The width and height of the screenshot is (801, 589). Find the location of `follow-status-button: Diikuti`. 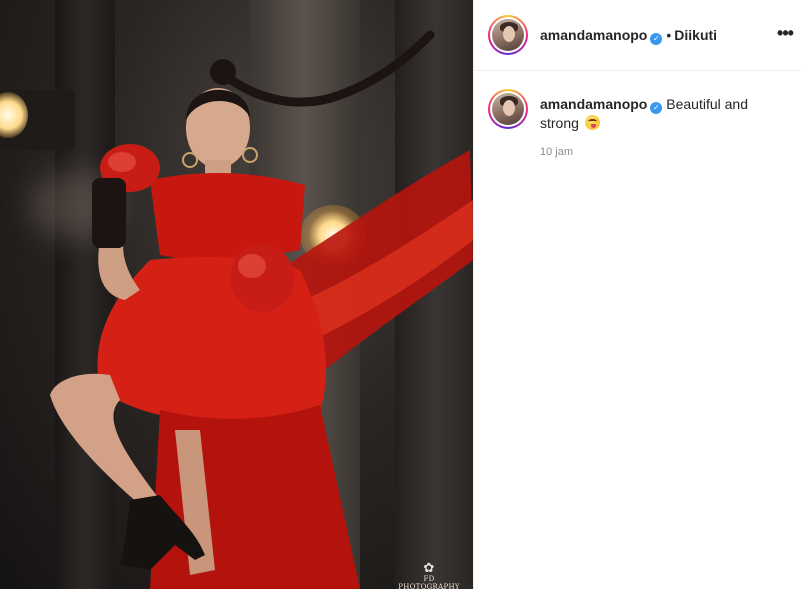

follow-status-button: Diikuti is located at coordinates (695, 35).